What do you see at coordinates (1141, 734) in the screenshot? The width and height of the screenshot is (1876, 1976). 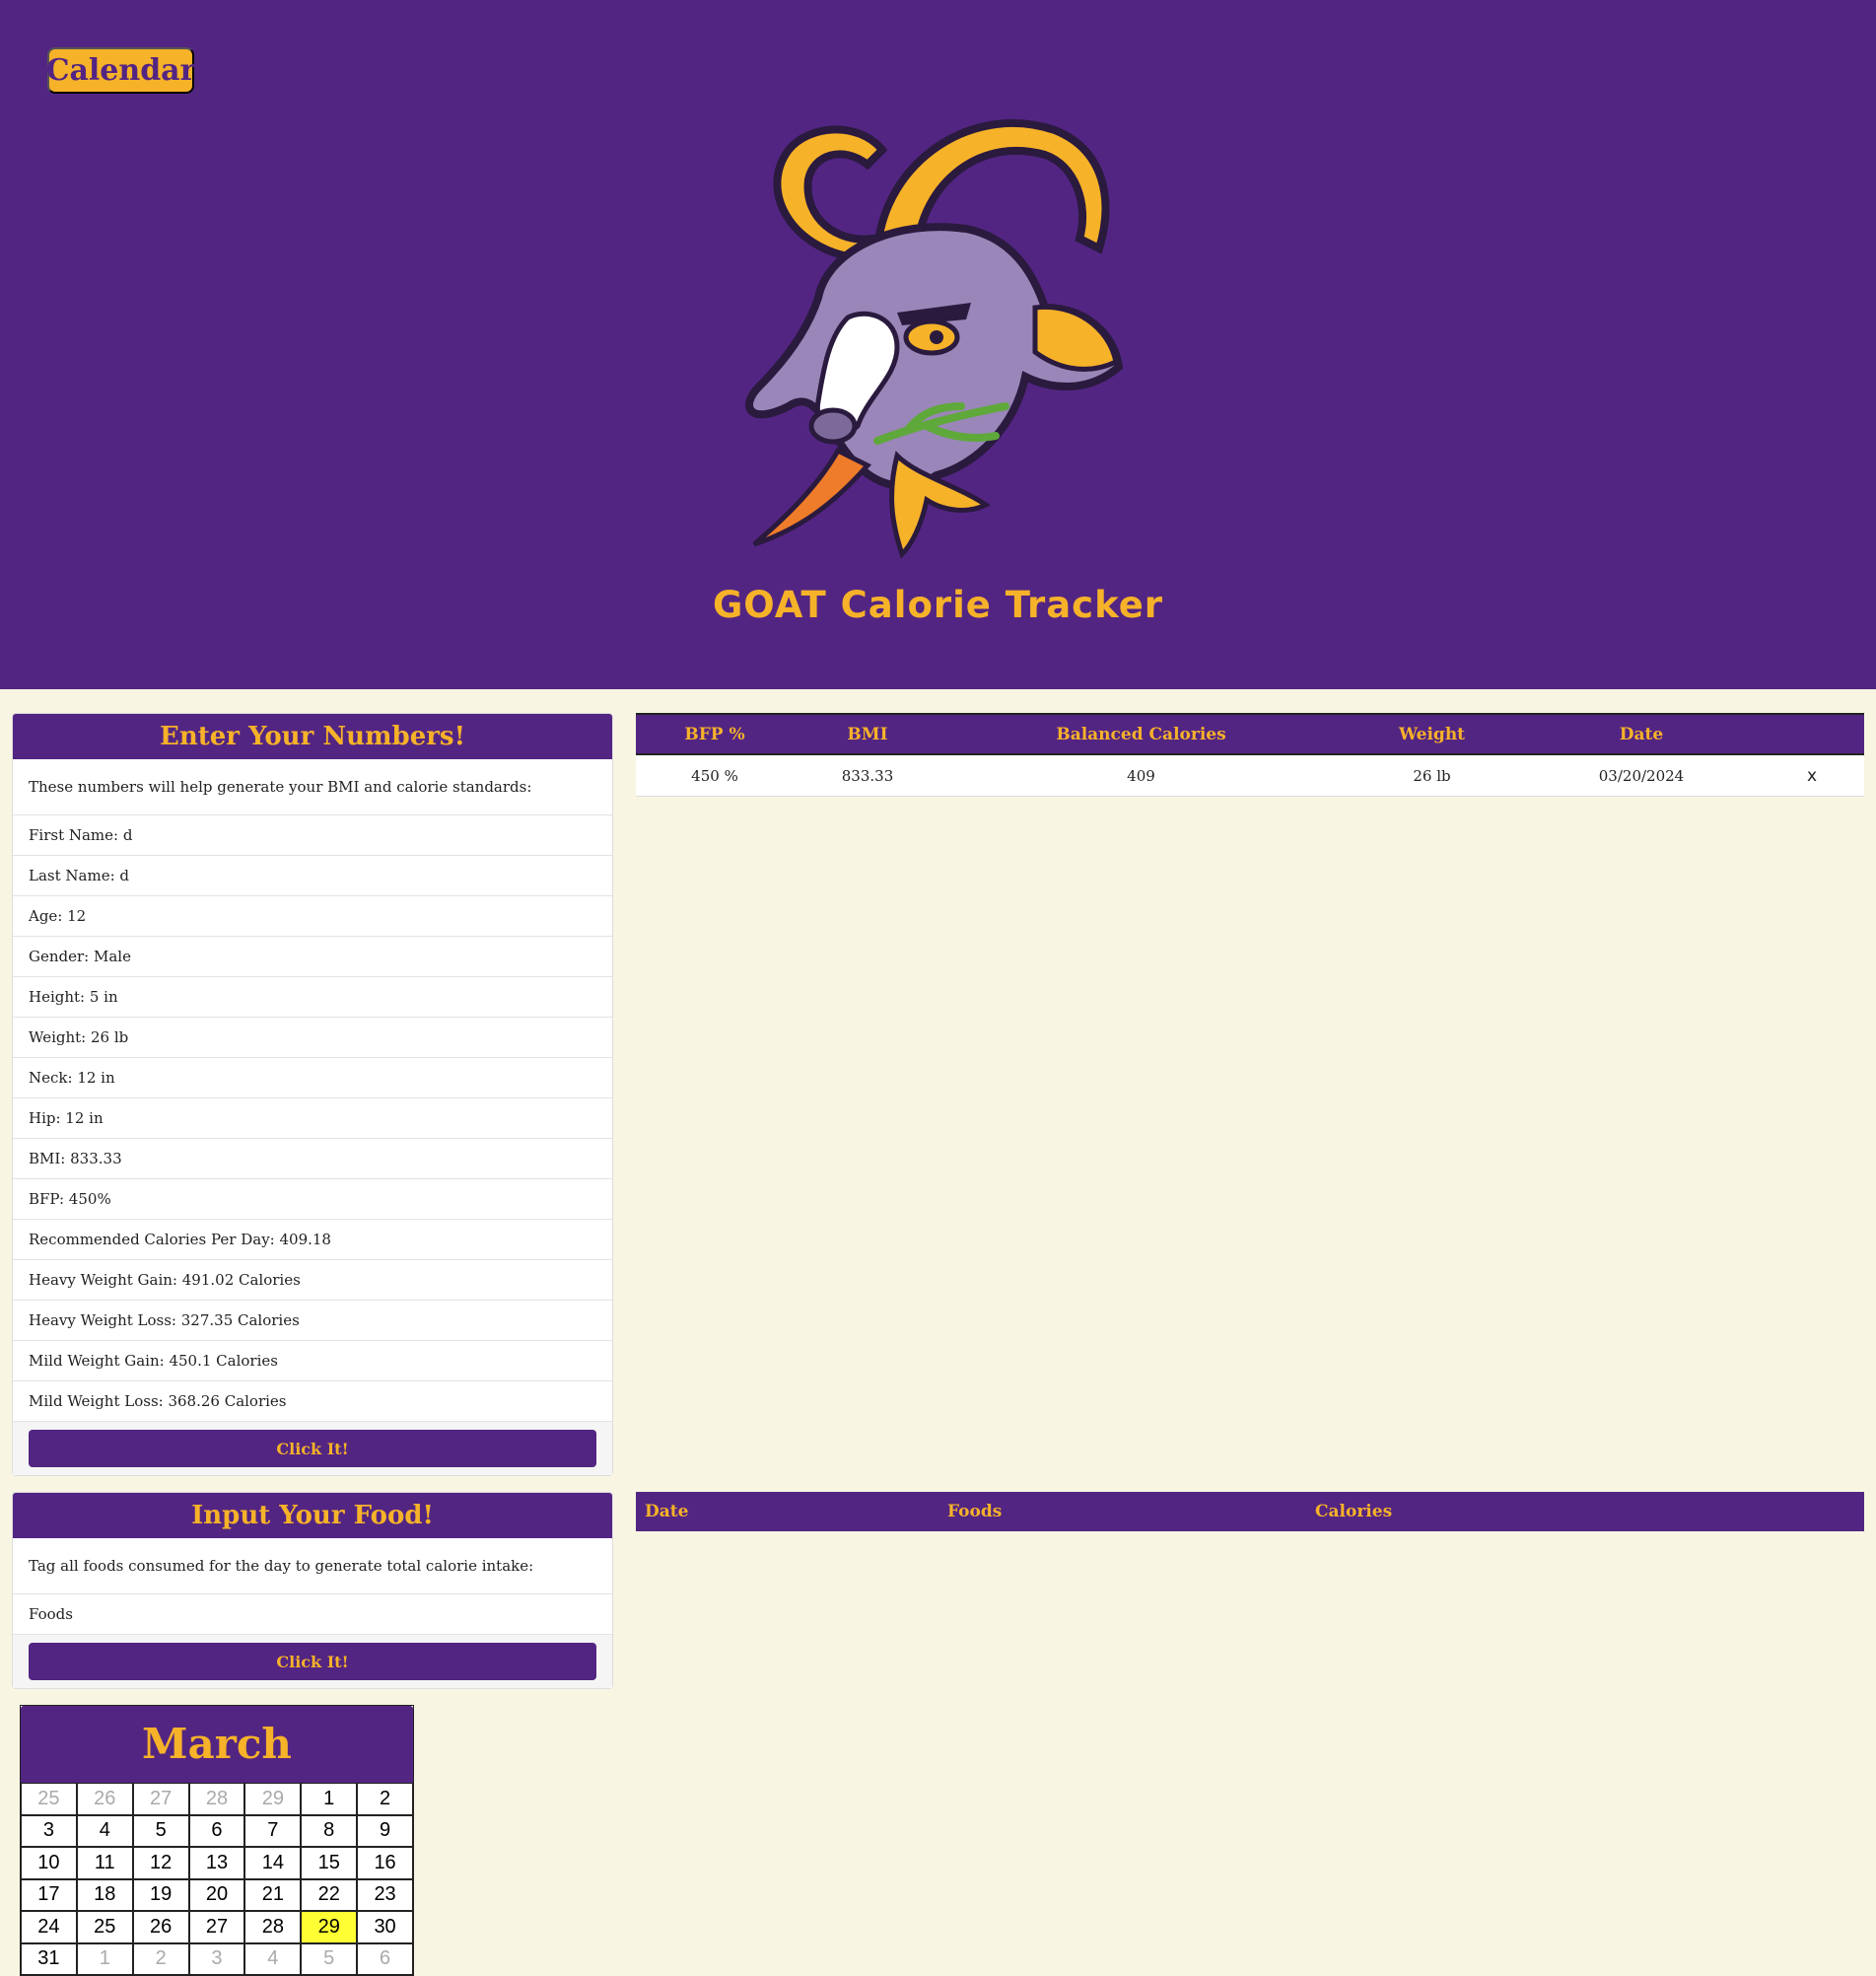 I see `col-balanced-calories: Balanced Calories` at bounding box center [1141, 734].